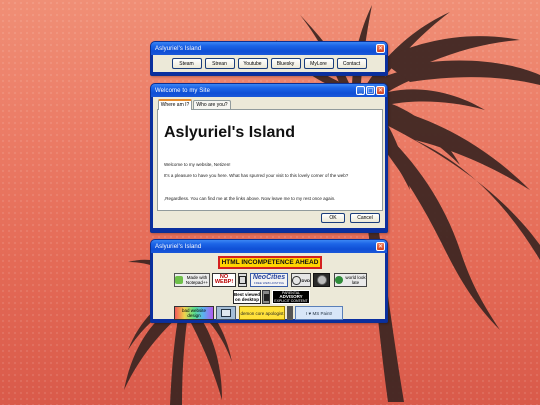  I want to click on maximize-icon: □, so click(370, 90).